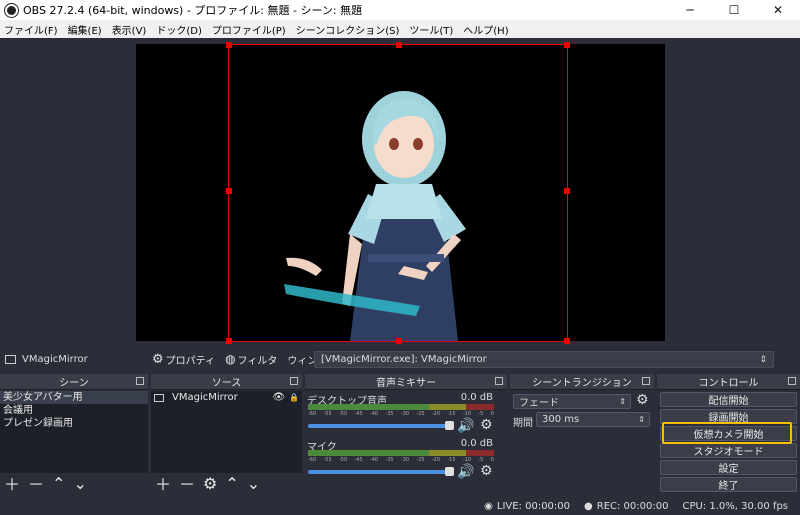 Image resolution: width=800 pixels, height=515 pixels. Describe the element at coordinates (129, 29) in the screenshot. I see `menu-view: 表示(V)` at that location.